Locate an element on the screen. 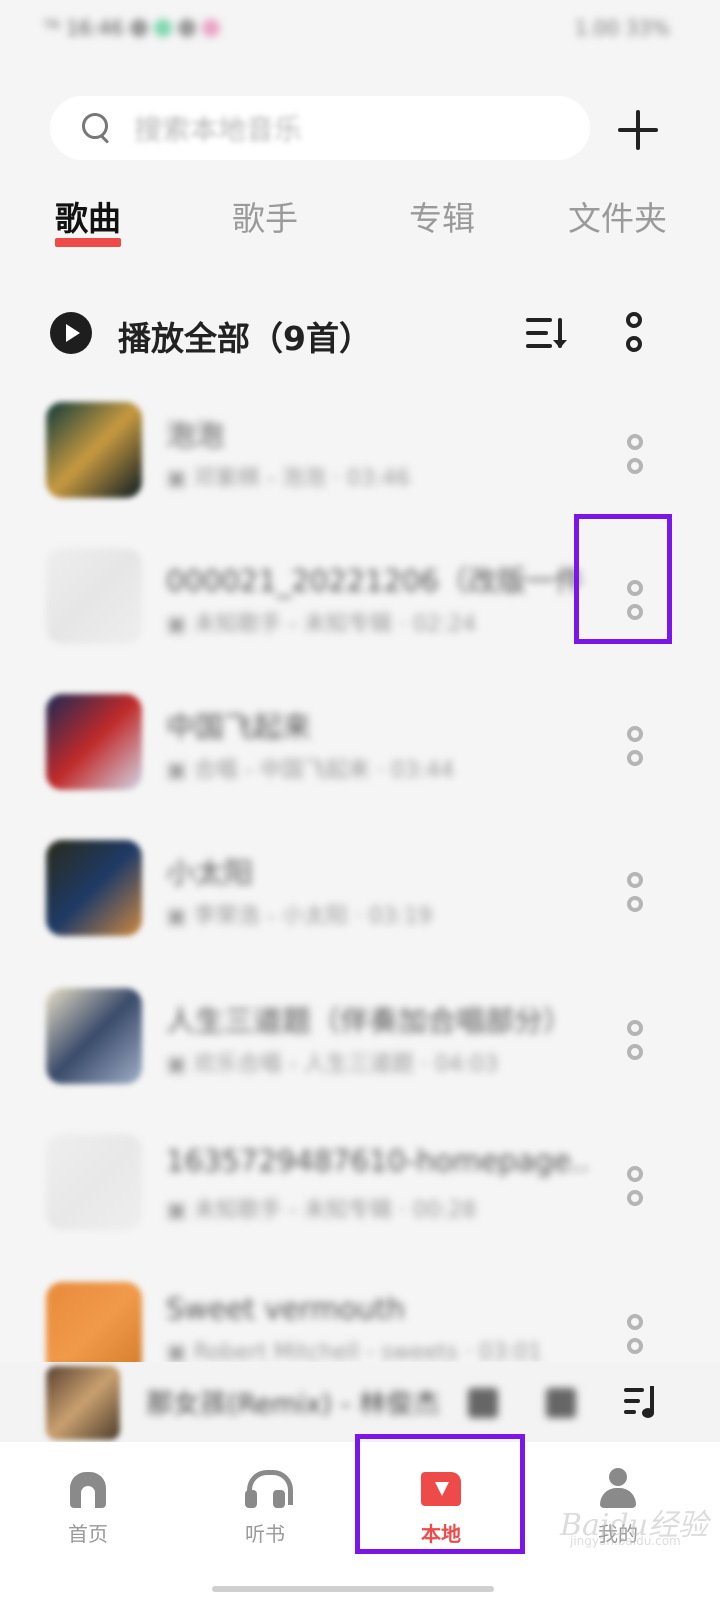 The height and width of the screenshot is (1600, 720). status-right: 1.00 33% is located at coordinates (622, 28).